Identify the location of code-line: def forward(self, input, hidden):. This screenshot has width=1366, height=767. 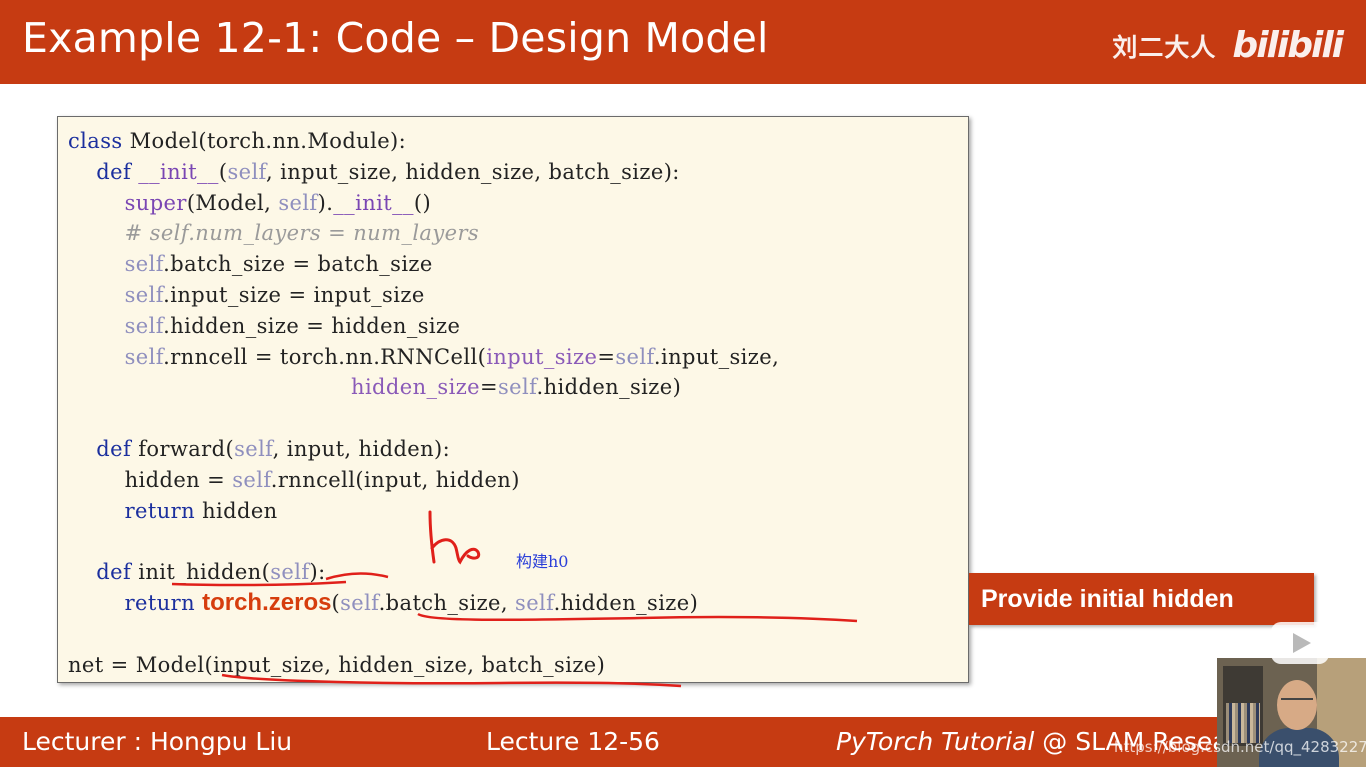
(423, 449).